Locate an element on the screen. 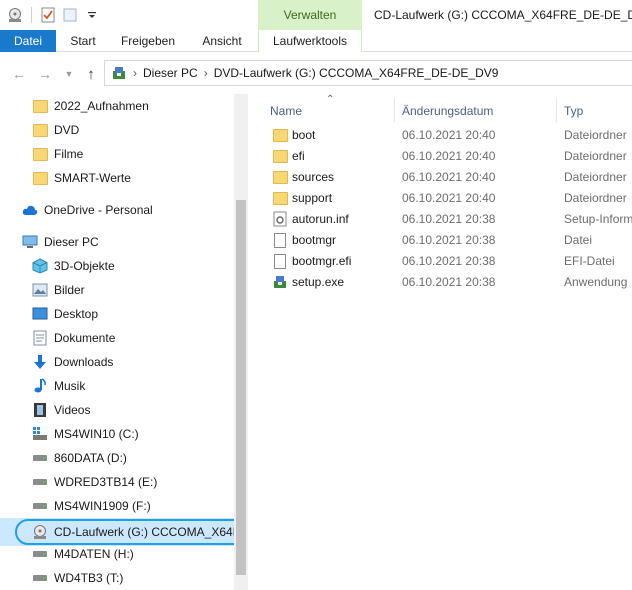  film-icon is located at coordinates (40, 410).